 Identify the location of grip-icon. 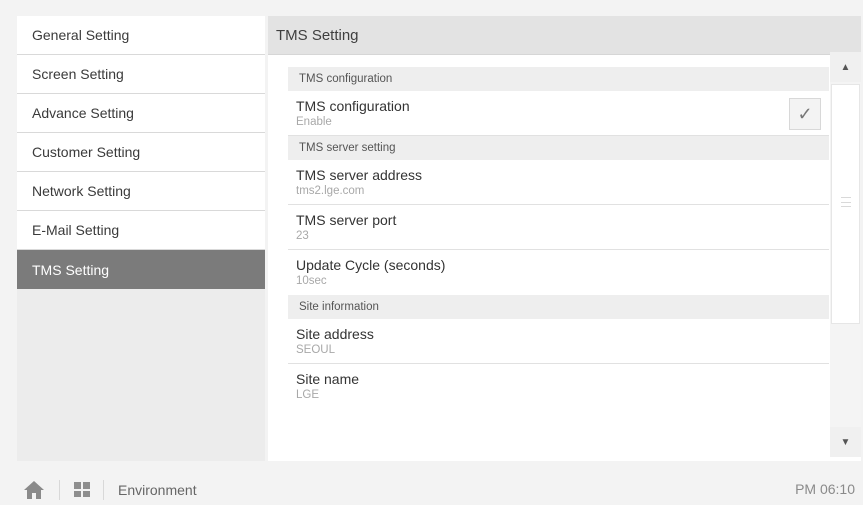
(846, 202).